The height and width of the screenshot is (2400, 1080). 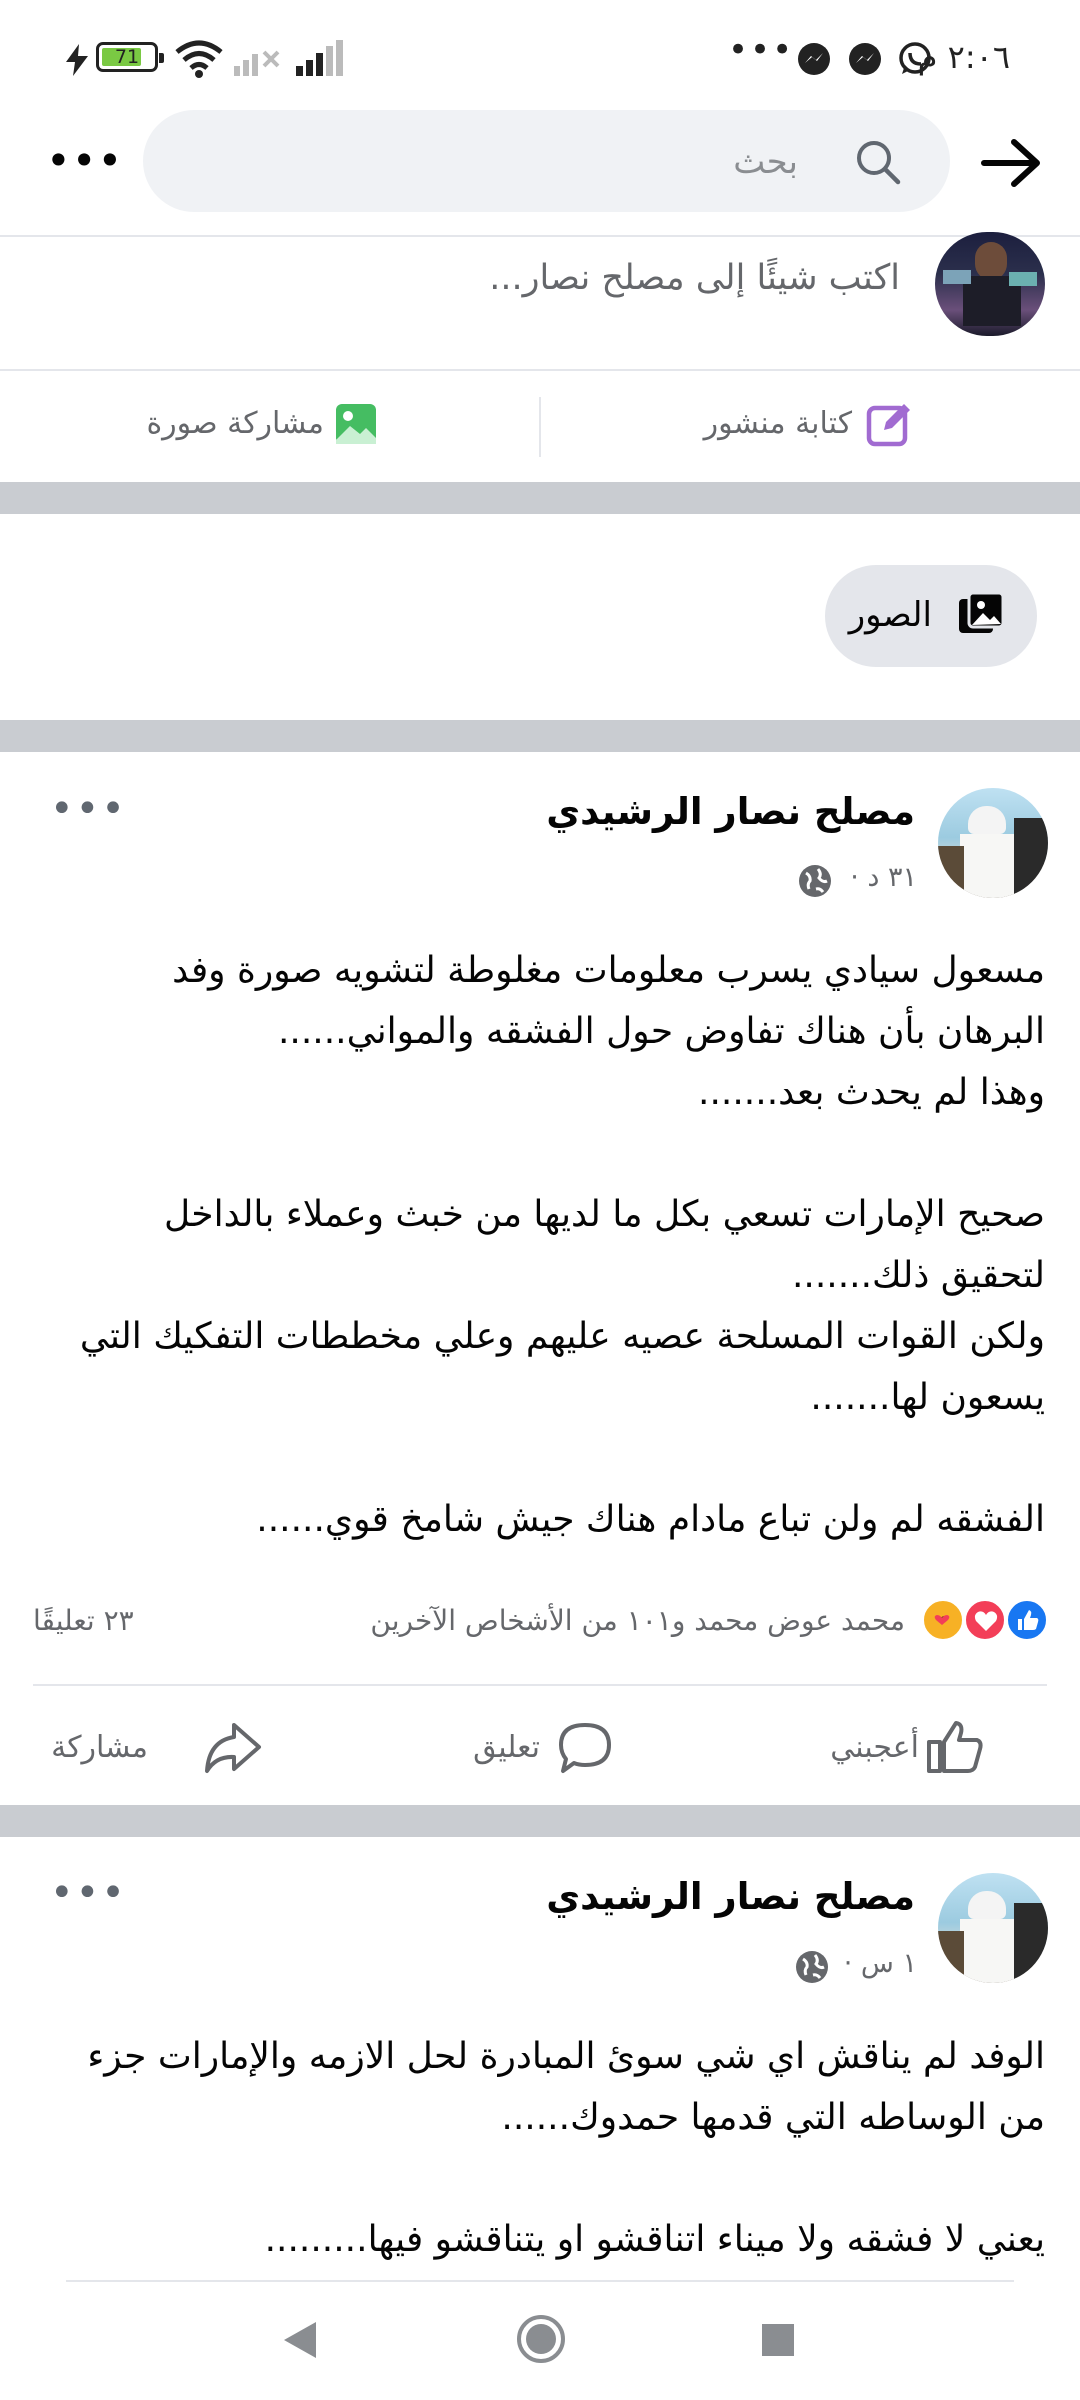 What do you see at coordinates (1027, 1620) in the screenshot?
I see `like-reaction-icon` at bounding box center [1027, 1620].